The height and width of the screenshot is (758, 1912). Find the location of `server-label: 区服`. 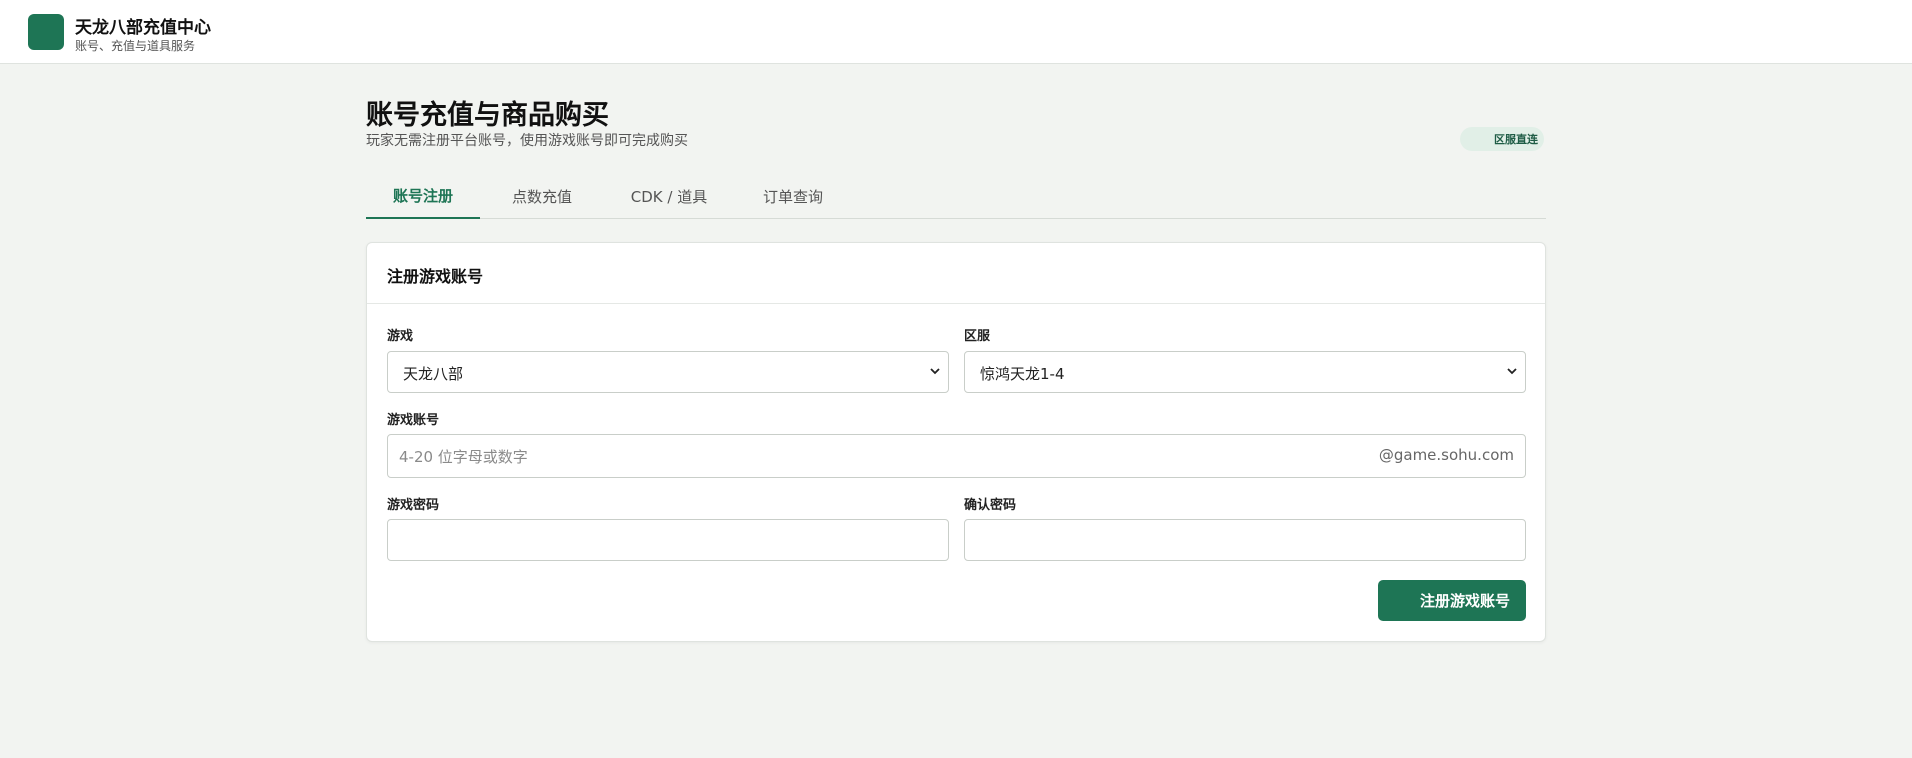

server-label: 区服 is located at coordinates (977, 336).